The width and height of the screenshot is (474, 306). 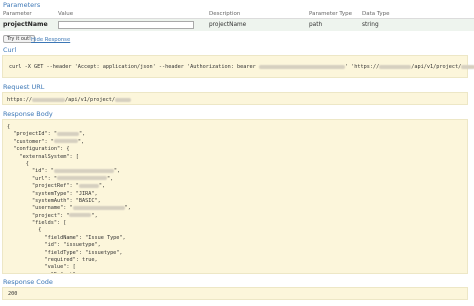 What do you see at coordinates (43, 186) in the screenshot?
I see `json-line-text: "projectRef": "` at bounding box center [43, 186].